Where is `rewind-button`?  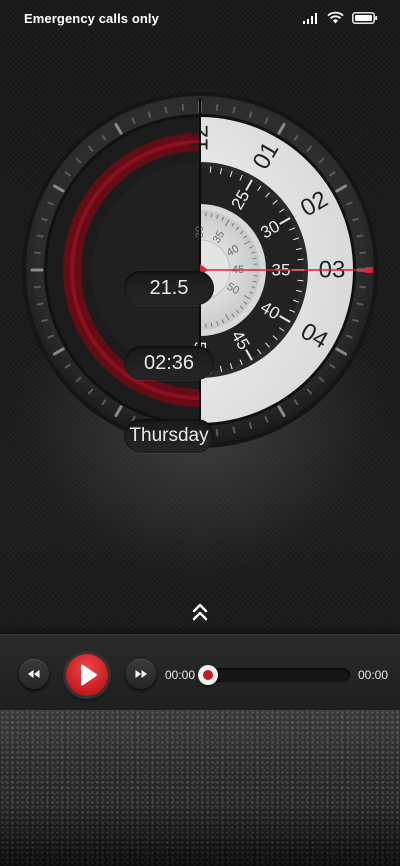 rewind-button is located at coordinates (34, 674).